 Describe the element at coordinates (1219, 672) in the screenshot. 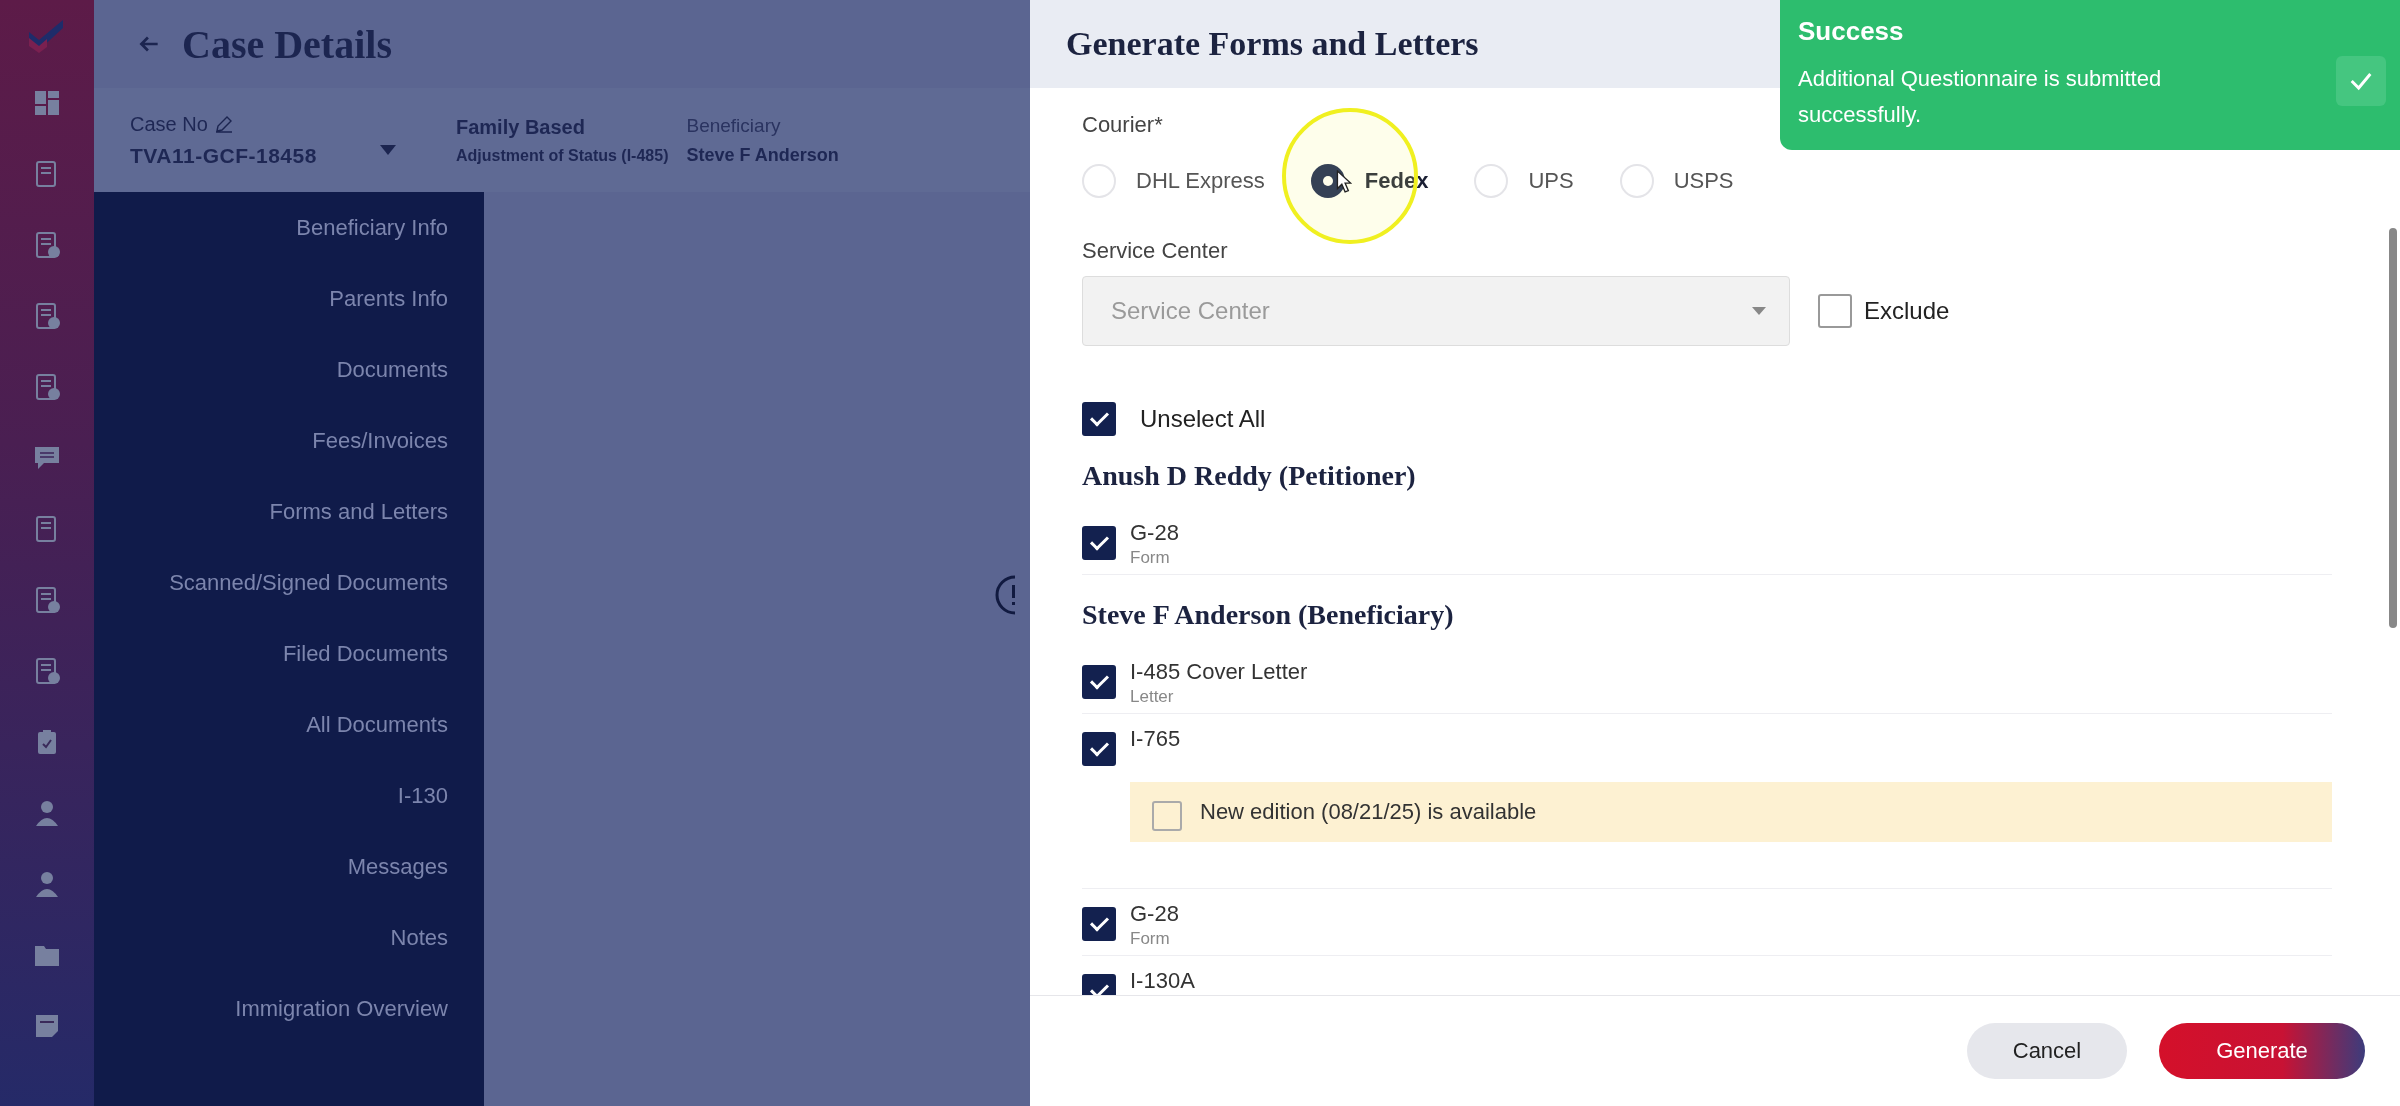

I see `document-name: I-485 Cover Letter` at that location.